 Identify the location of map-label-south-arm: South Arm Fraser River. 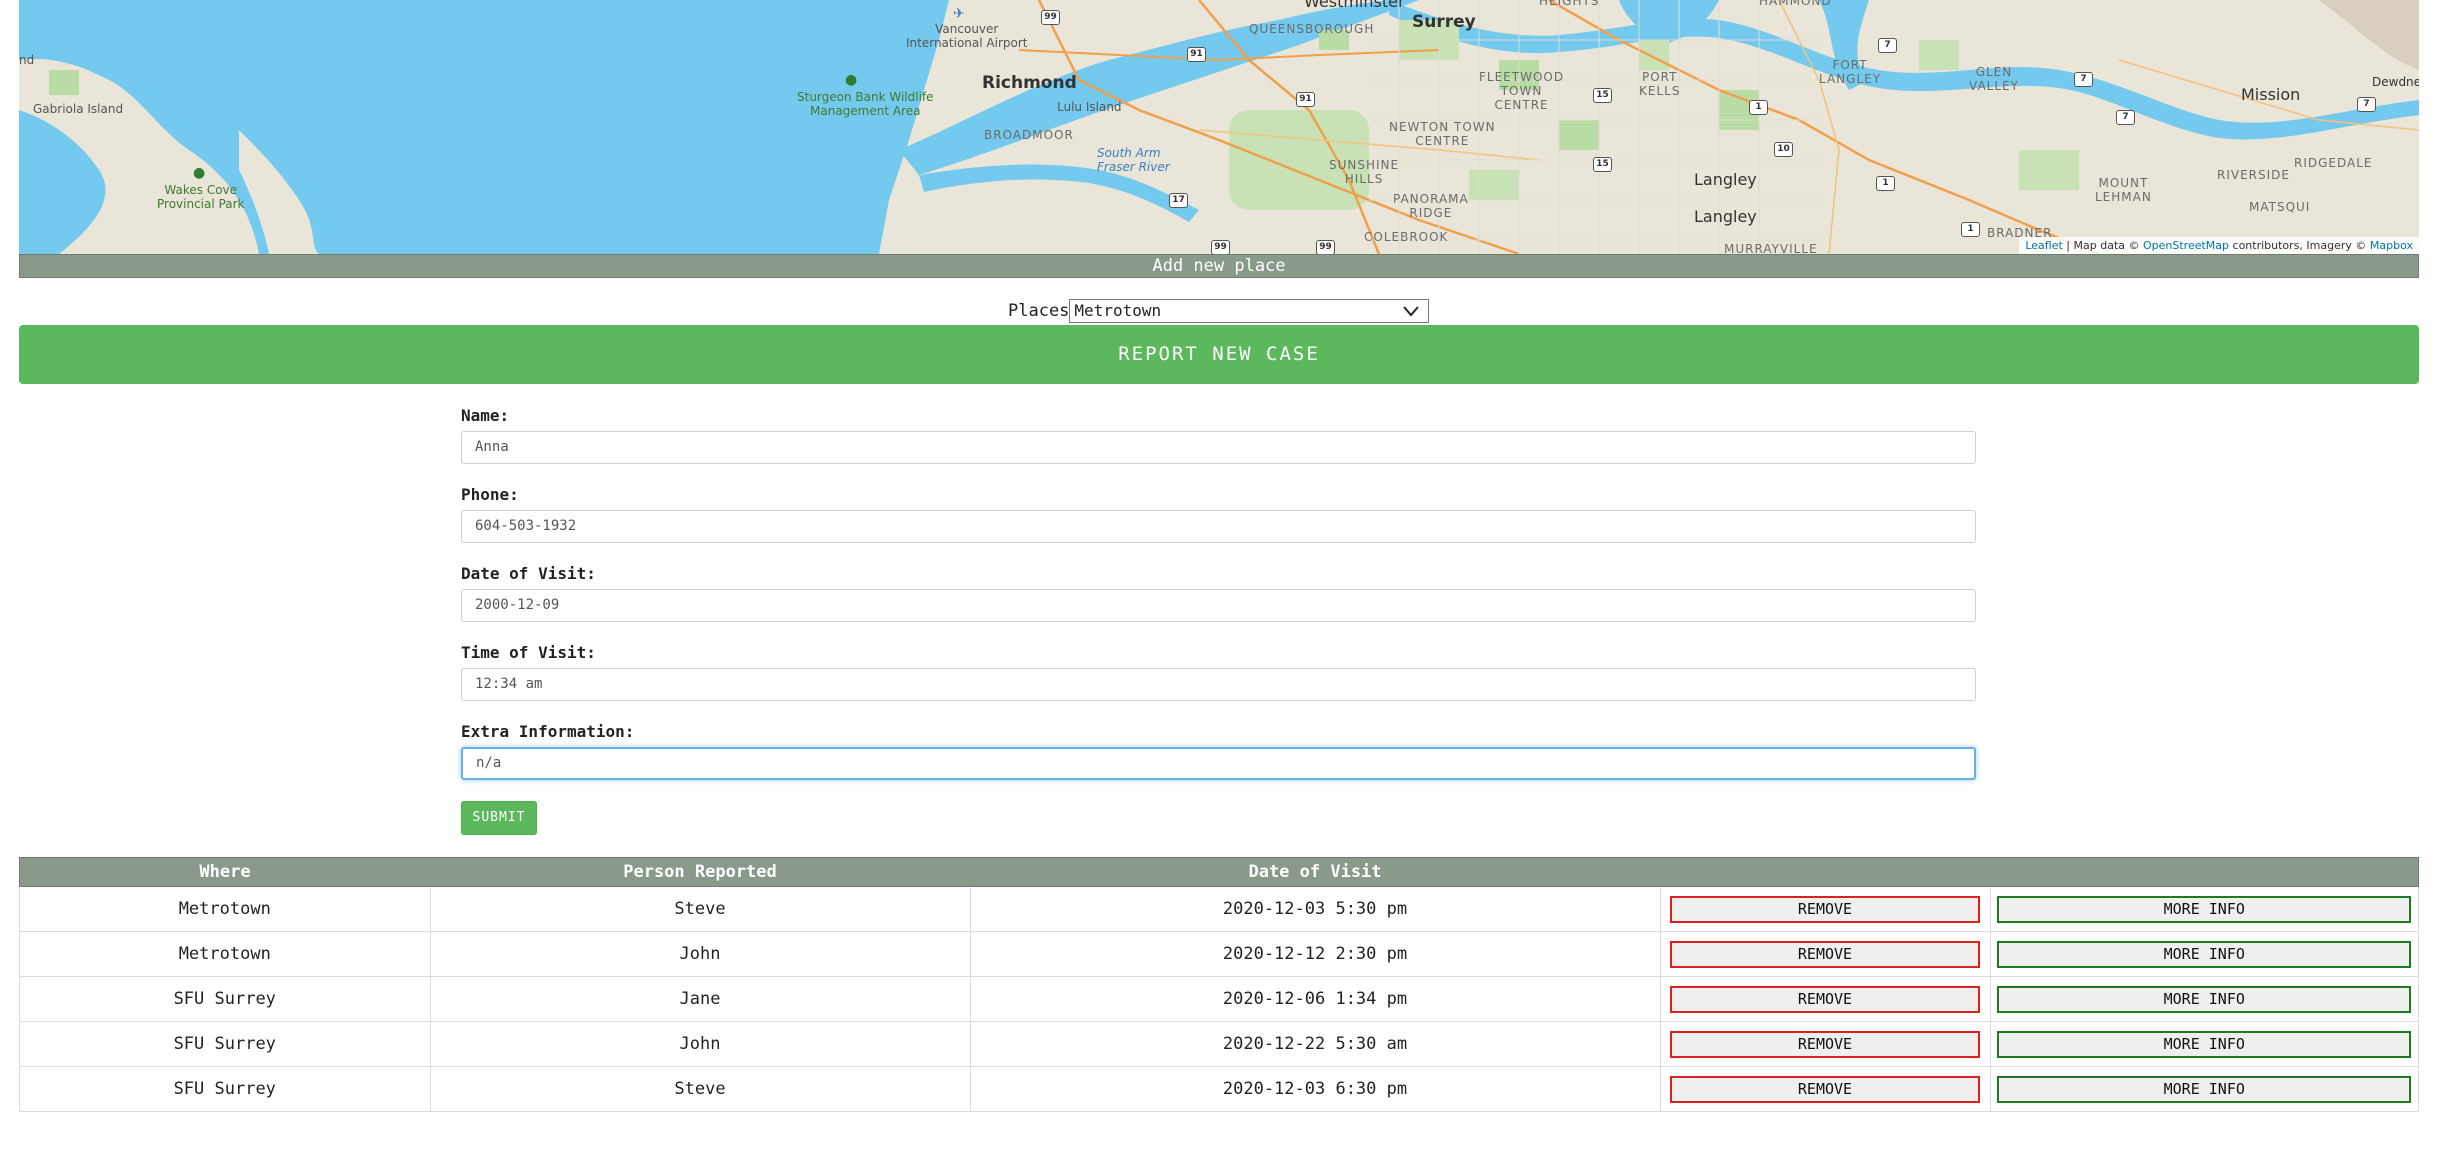
(1133, 160).